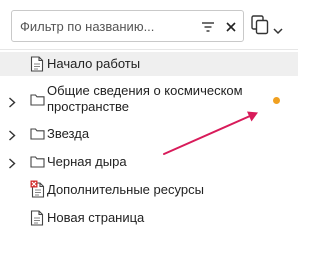 The height and width of the screenshot is (262, 320). I want to click on tree-item-label: Начало работы, so click(94, 63).